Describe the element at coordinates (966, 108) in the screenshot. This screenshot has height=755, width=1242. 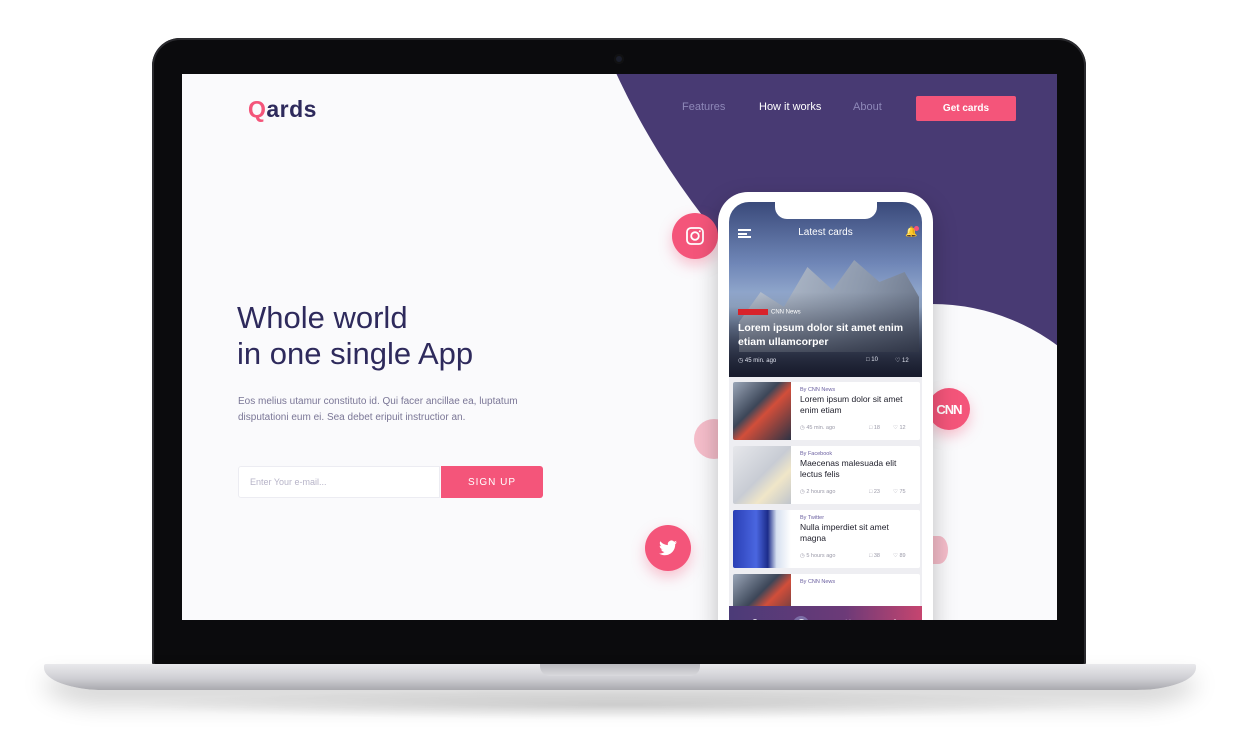
I see `get-cards-button: Get cards` at that location.